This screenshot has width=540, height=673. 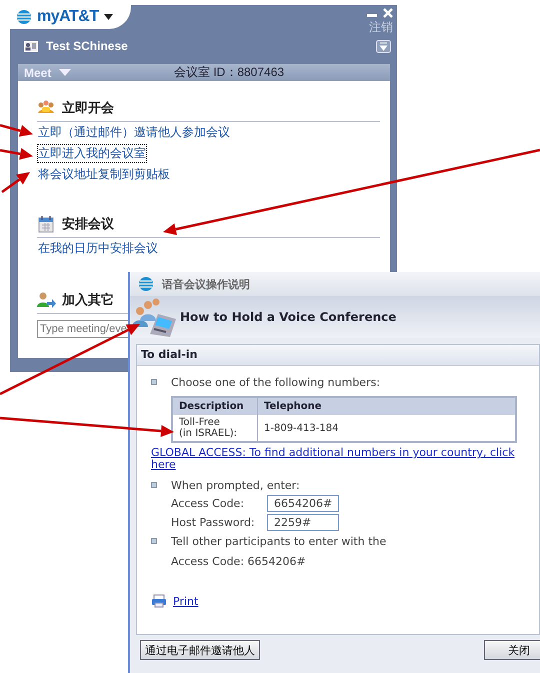 What do you see at coordinates (335, 459) in the screenshot?
I see `link: GLOBAL ACCESS: To find additional numbers in your country, click here` at bounding box center [335, 459].